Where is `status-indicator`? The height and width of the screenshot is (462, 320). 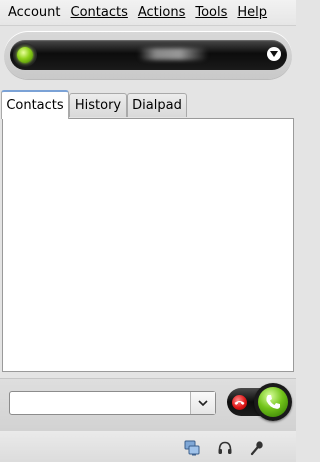
status-indicator is located at coordinates (25, 55).